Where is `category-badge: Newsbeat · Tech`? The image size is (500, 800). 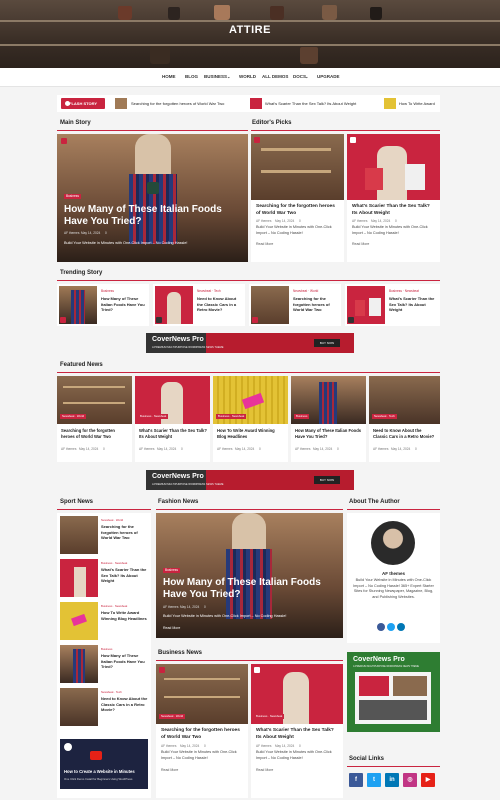 category-badge: Newsbeat · Tech is located at coordinates (384, 416).